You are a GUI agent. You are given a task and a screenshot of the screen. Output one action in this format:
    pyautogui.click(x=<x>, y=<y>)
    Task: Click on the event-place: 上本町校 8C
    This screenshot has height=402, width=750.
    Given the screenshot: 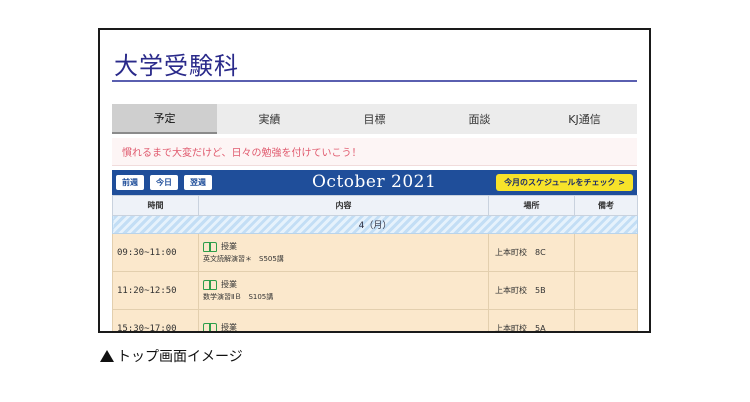 What is the action you would take?
    pyautogui.click(x=531, y=252)
    